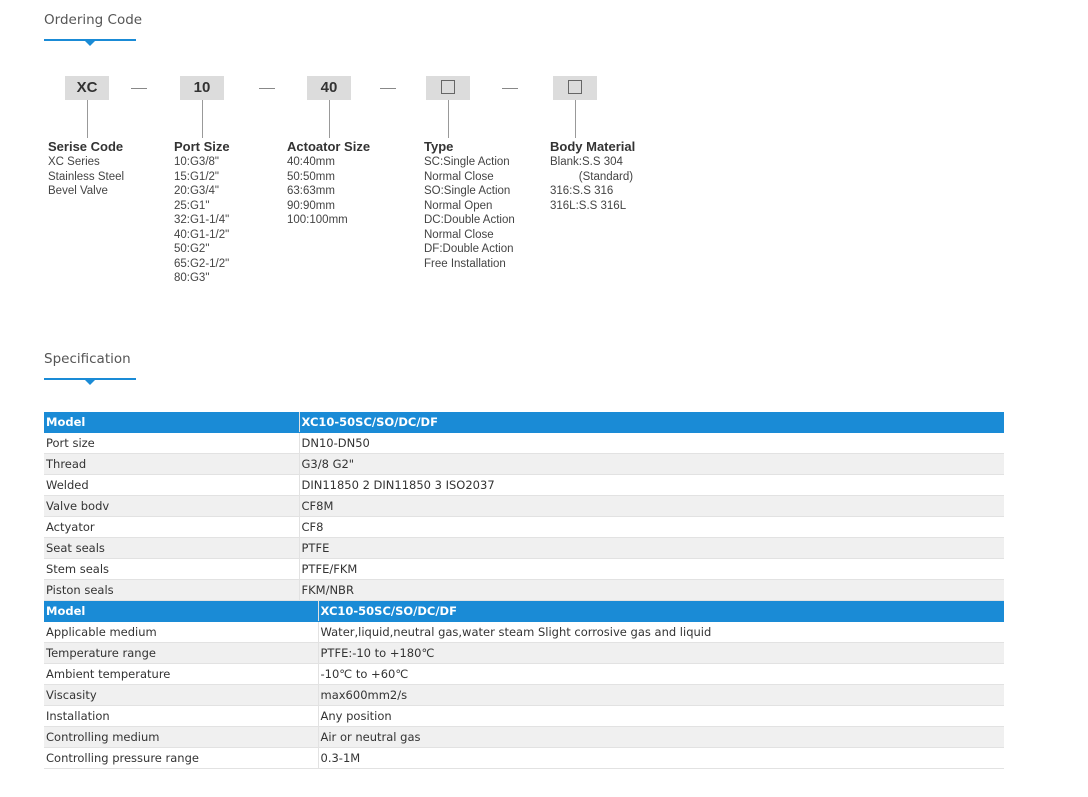 This screenshot has width=1088, height=797. Describe the element at coordinates (661, 674) in the screenshot. I see `row-value: -10℃ to +60℃` at that location.